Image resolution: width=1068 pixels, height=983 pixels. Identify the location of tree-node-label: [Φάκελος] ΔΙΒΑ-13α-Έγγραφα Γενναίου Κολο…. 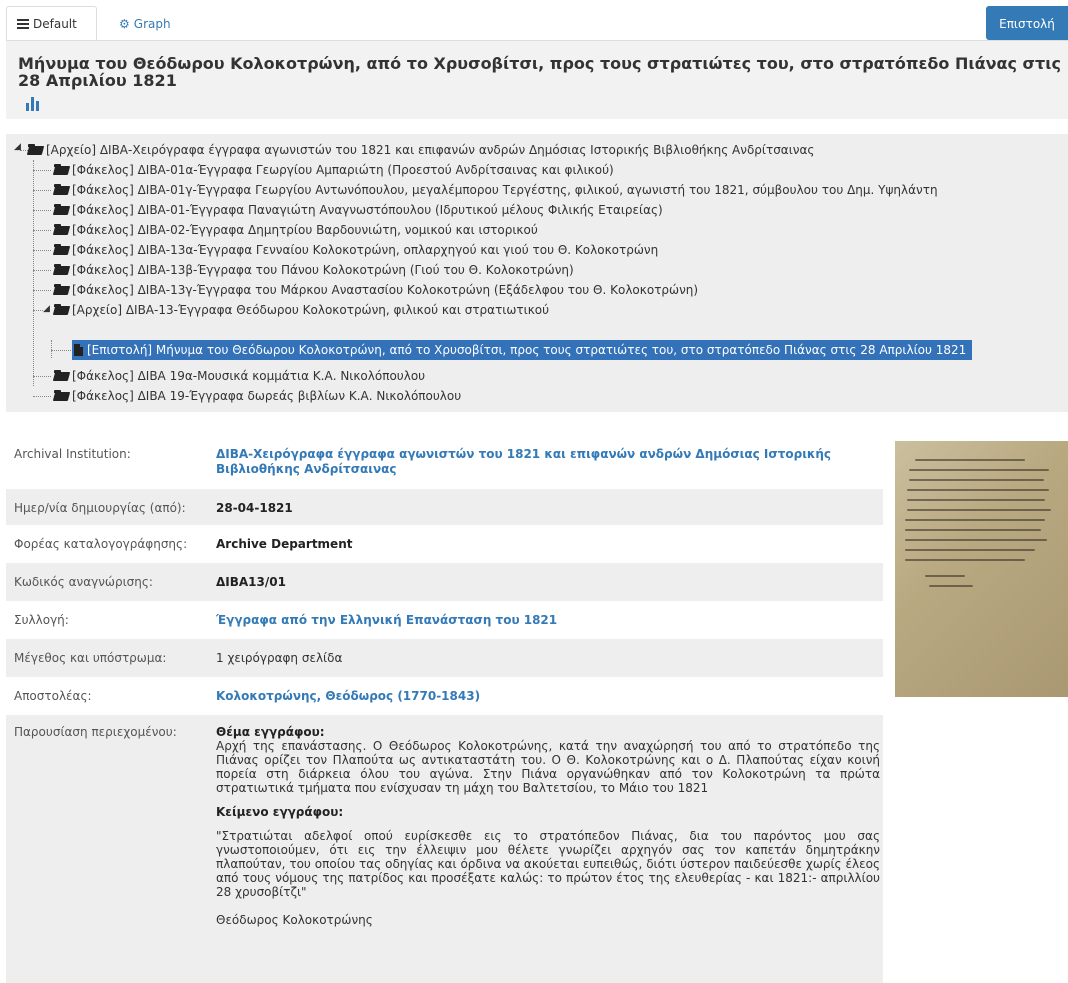
(365, 250).